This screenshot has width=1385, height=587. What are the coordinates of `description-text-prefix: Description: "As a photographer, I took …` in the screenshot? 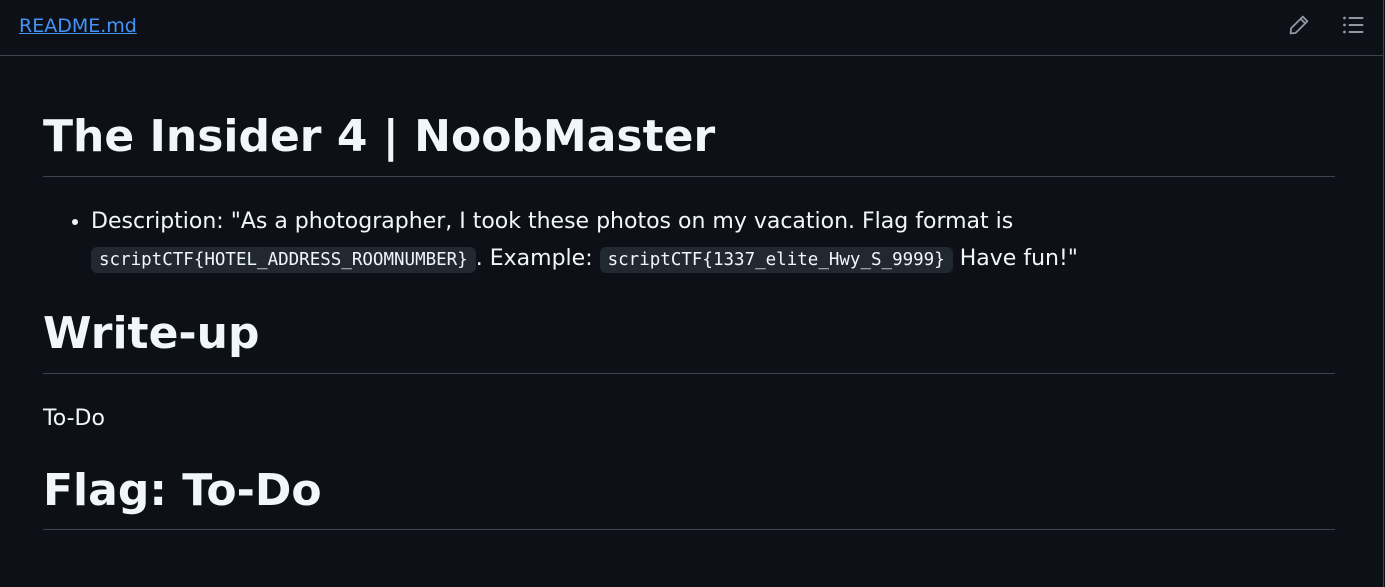 It's located at (552, 221).